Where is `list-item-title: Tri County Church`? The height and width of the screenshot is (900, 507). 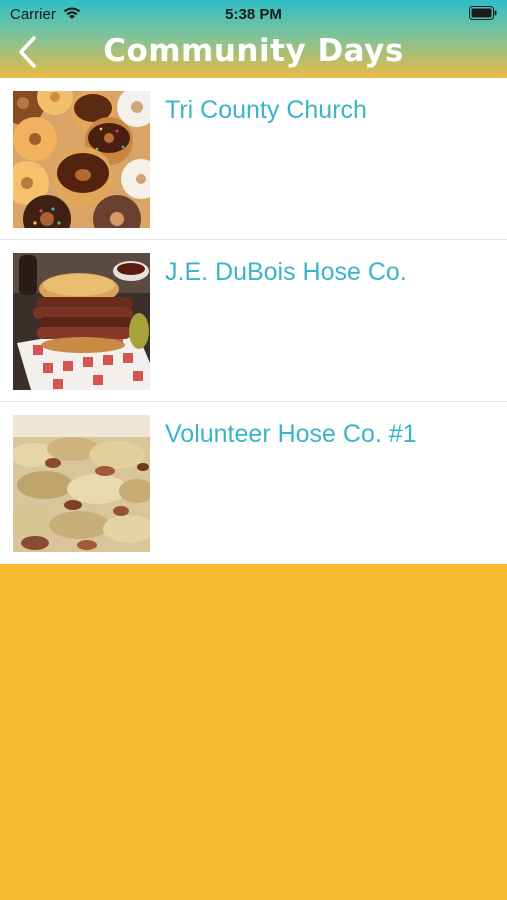 list-item-title: Tri County Church is located at coordinates (266, 110).